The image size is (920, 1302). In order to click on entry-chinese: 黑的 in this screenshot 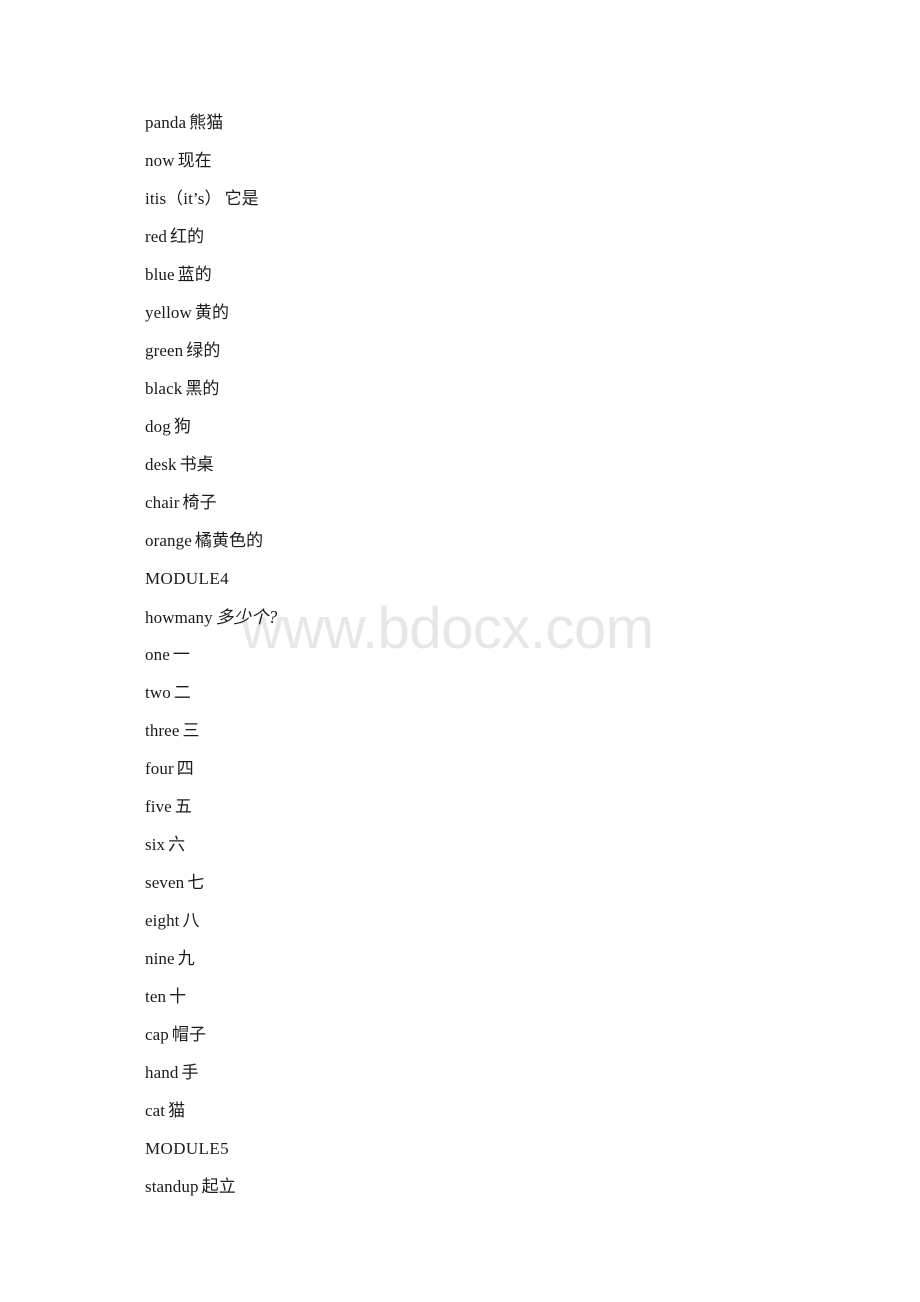, I will do `click(202, 388)`.